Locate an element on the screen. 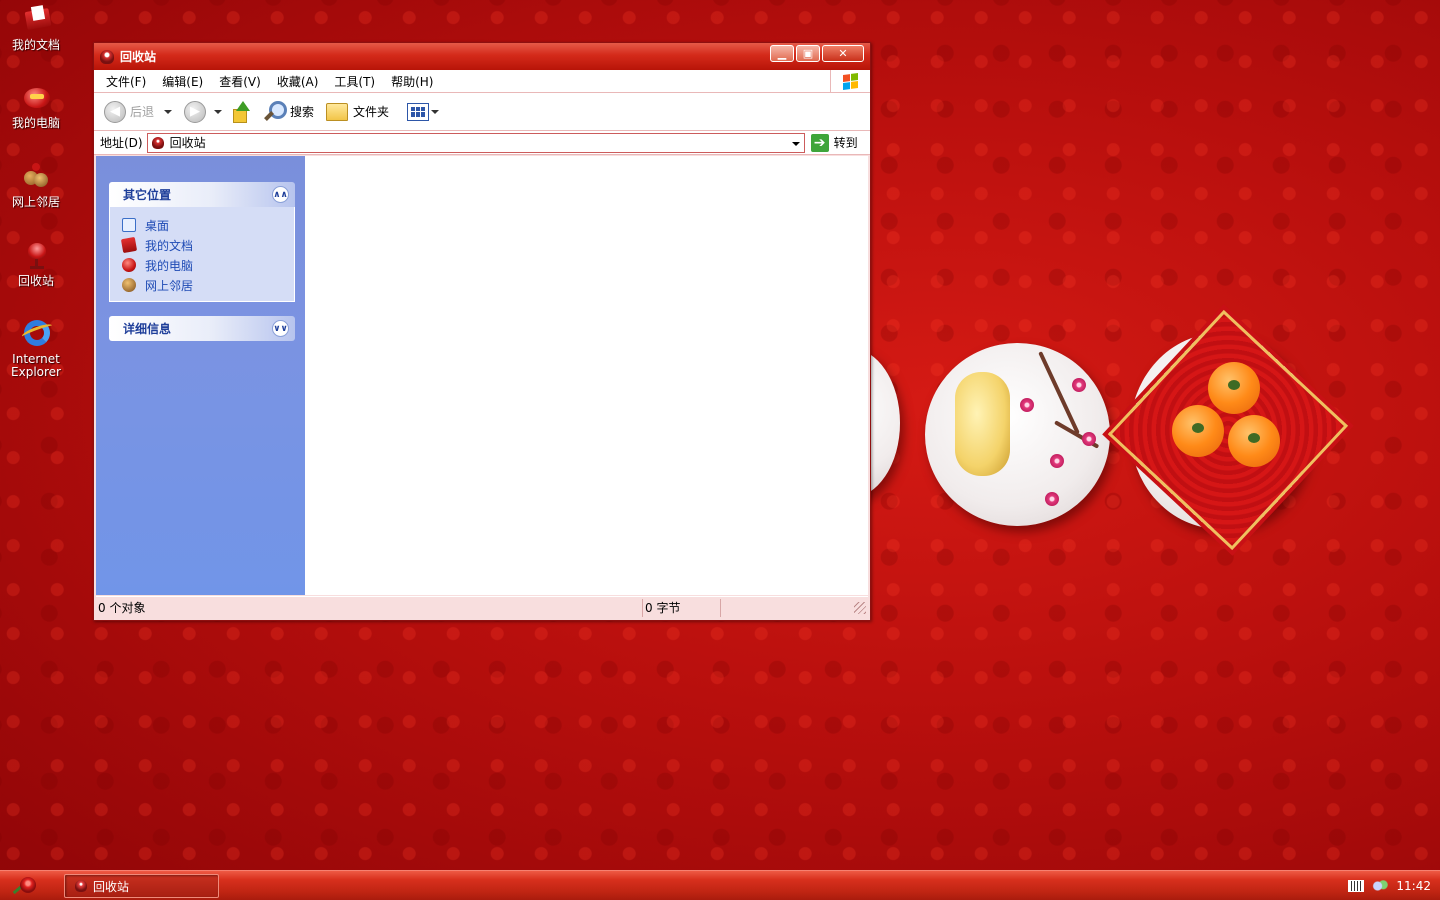 Image resolution: width=1440 pixels, height=900 pixels. desktop-icon-label-line2: Explorer is located at coordinates (36, 372).